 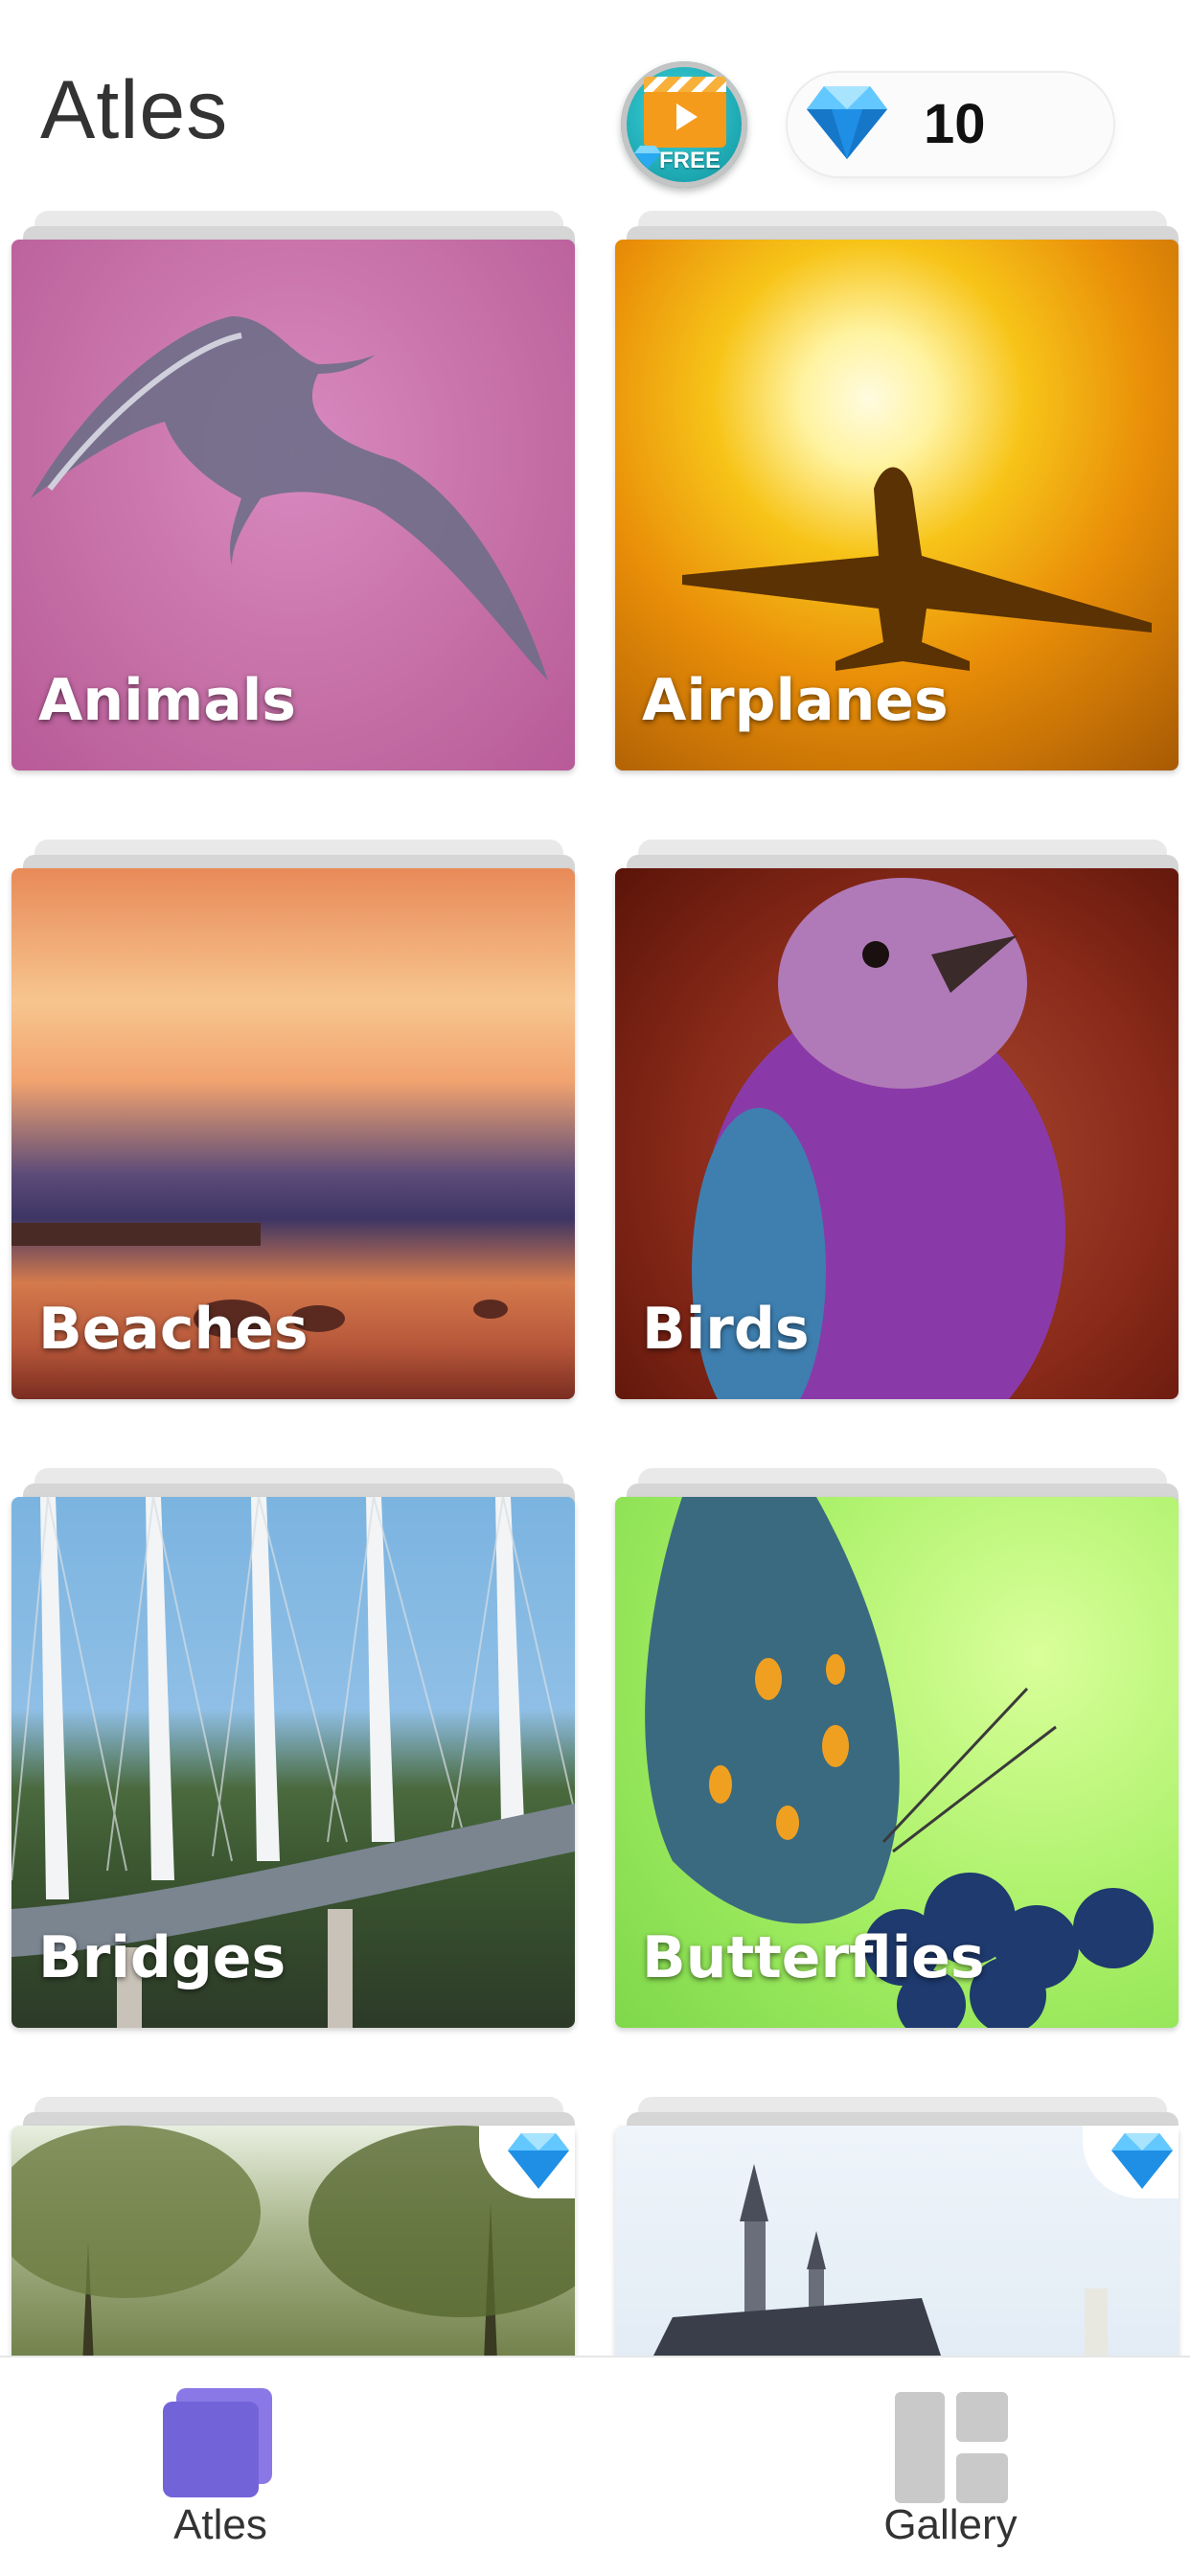 What do you see at coordinates (955, 124) in the screenshot?
I see `gem-count: 10` at bounding box center [955, 124].